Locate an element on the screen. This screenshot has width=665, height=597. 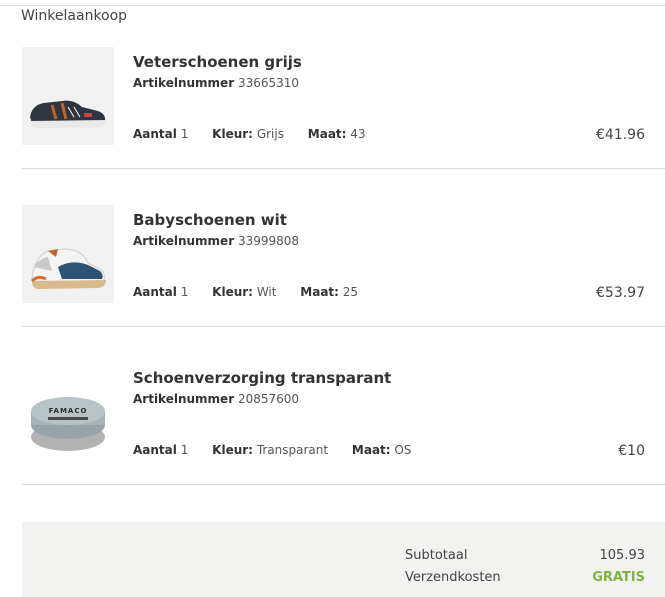
article-number: Artikelnummer 33665310 is located at coordinates (216, 83).